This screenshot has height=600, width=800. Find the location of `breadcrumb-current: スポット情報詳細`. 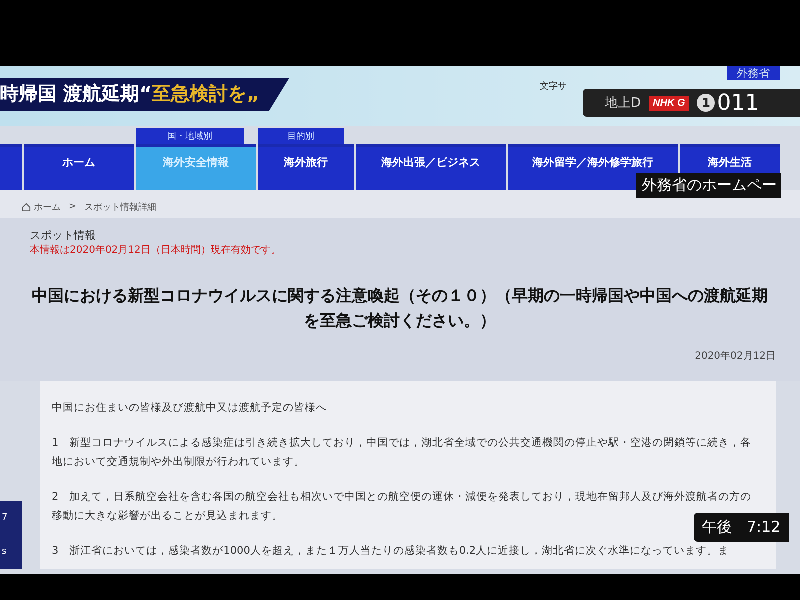

breadcrumb-current: スポット情報詳細 is located at coordinates (120, 208).